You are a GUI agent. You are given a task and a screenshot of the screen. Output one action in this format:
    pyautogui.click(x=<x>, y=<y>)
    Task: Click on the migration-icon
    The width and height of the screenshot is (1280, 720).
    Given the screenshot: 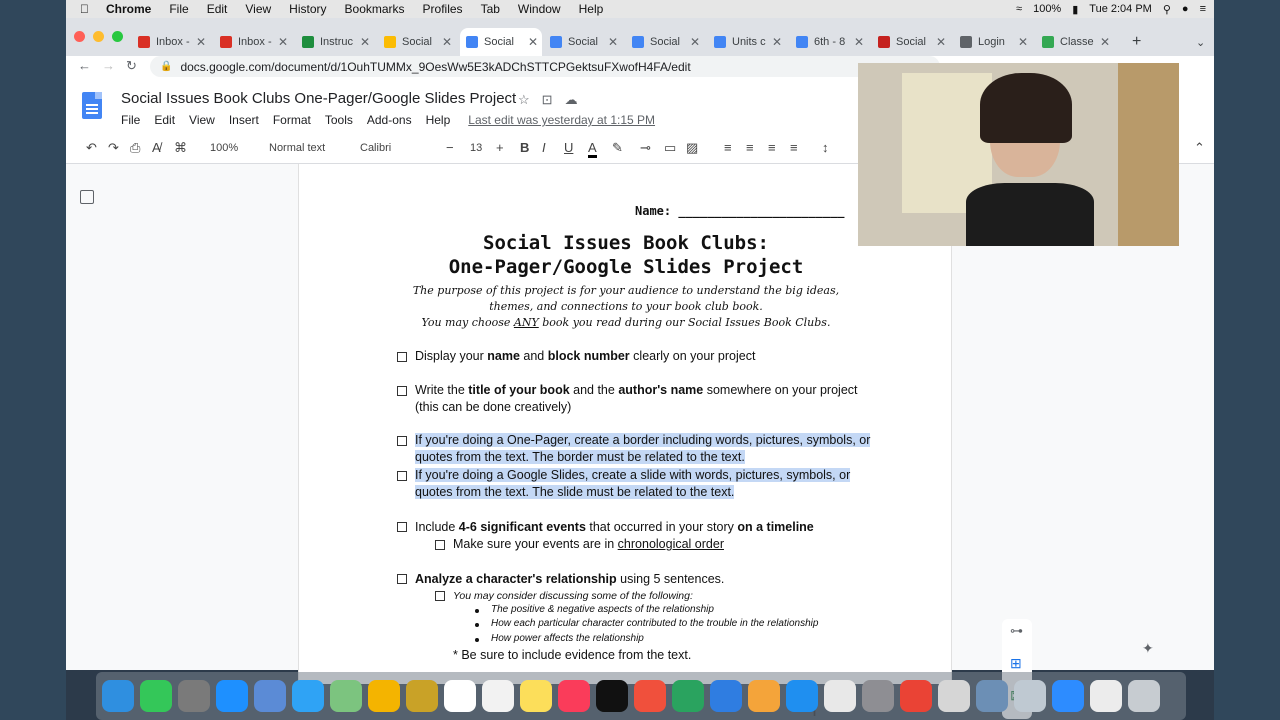 What is the action you would take?
    pyautogui.click(x=1030, y=696)
    